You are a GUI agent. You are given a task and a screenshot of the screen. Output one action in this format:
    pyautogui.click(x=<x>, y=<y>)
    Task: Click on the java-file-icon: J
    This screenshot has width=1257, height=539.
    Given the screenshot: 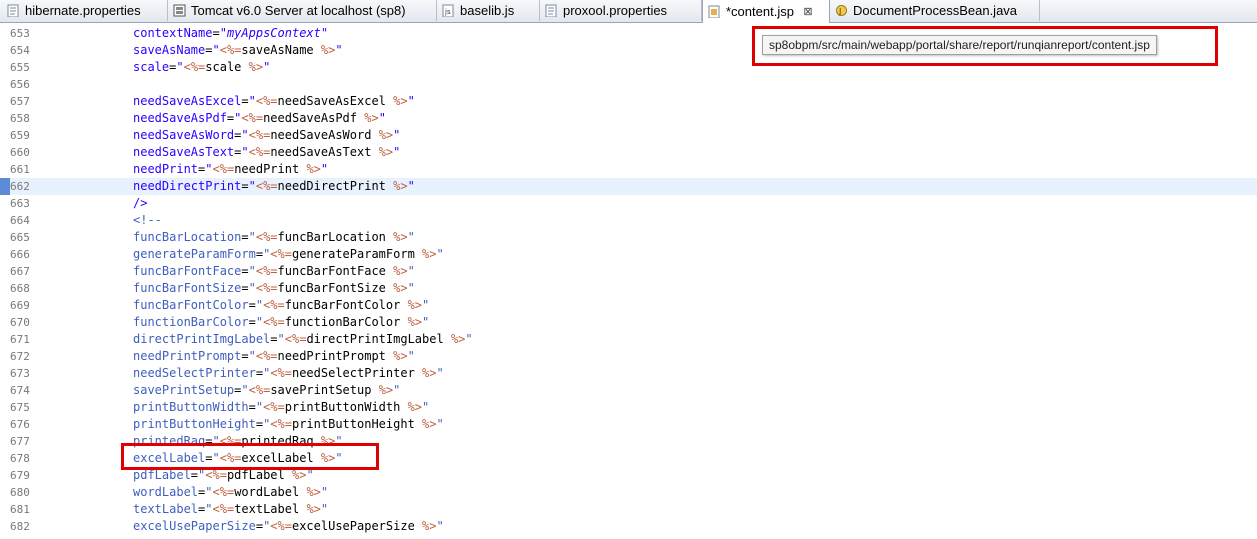 What is the action you would take?
    pyautogui.click(x=841, y=11)
    